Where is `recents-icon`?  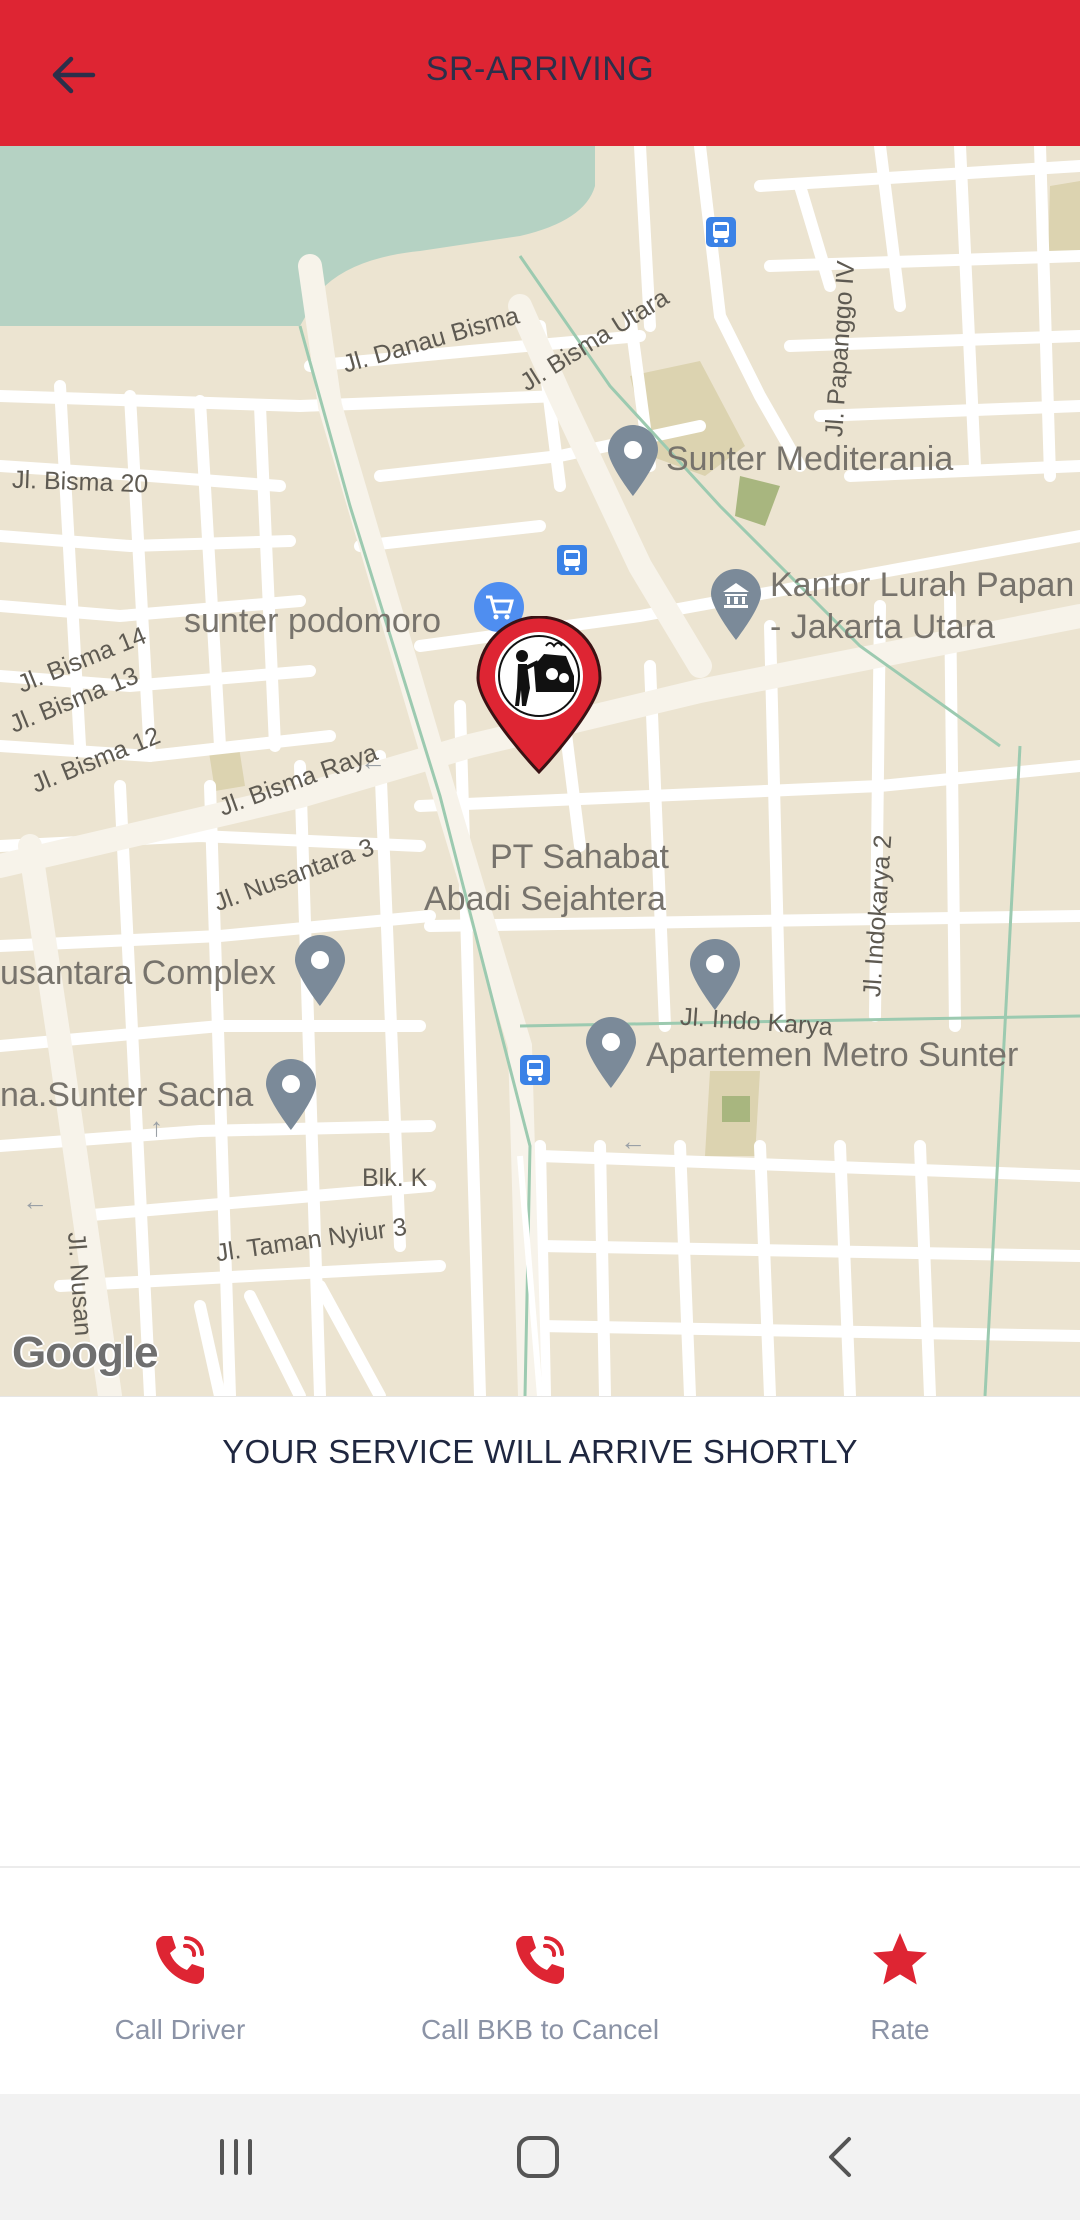 recents-icon is located at coordinates (236, 2157).